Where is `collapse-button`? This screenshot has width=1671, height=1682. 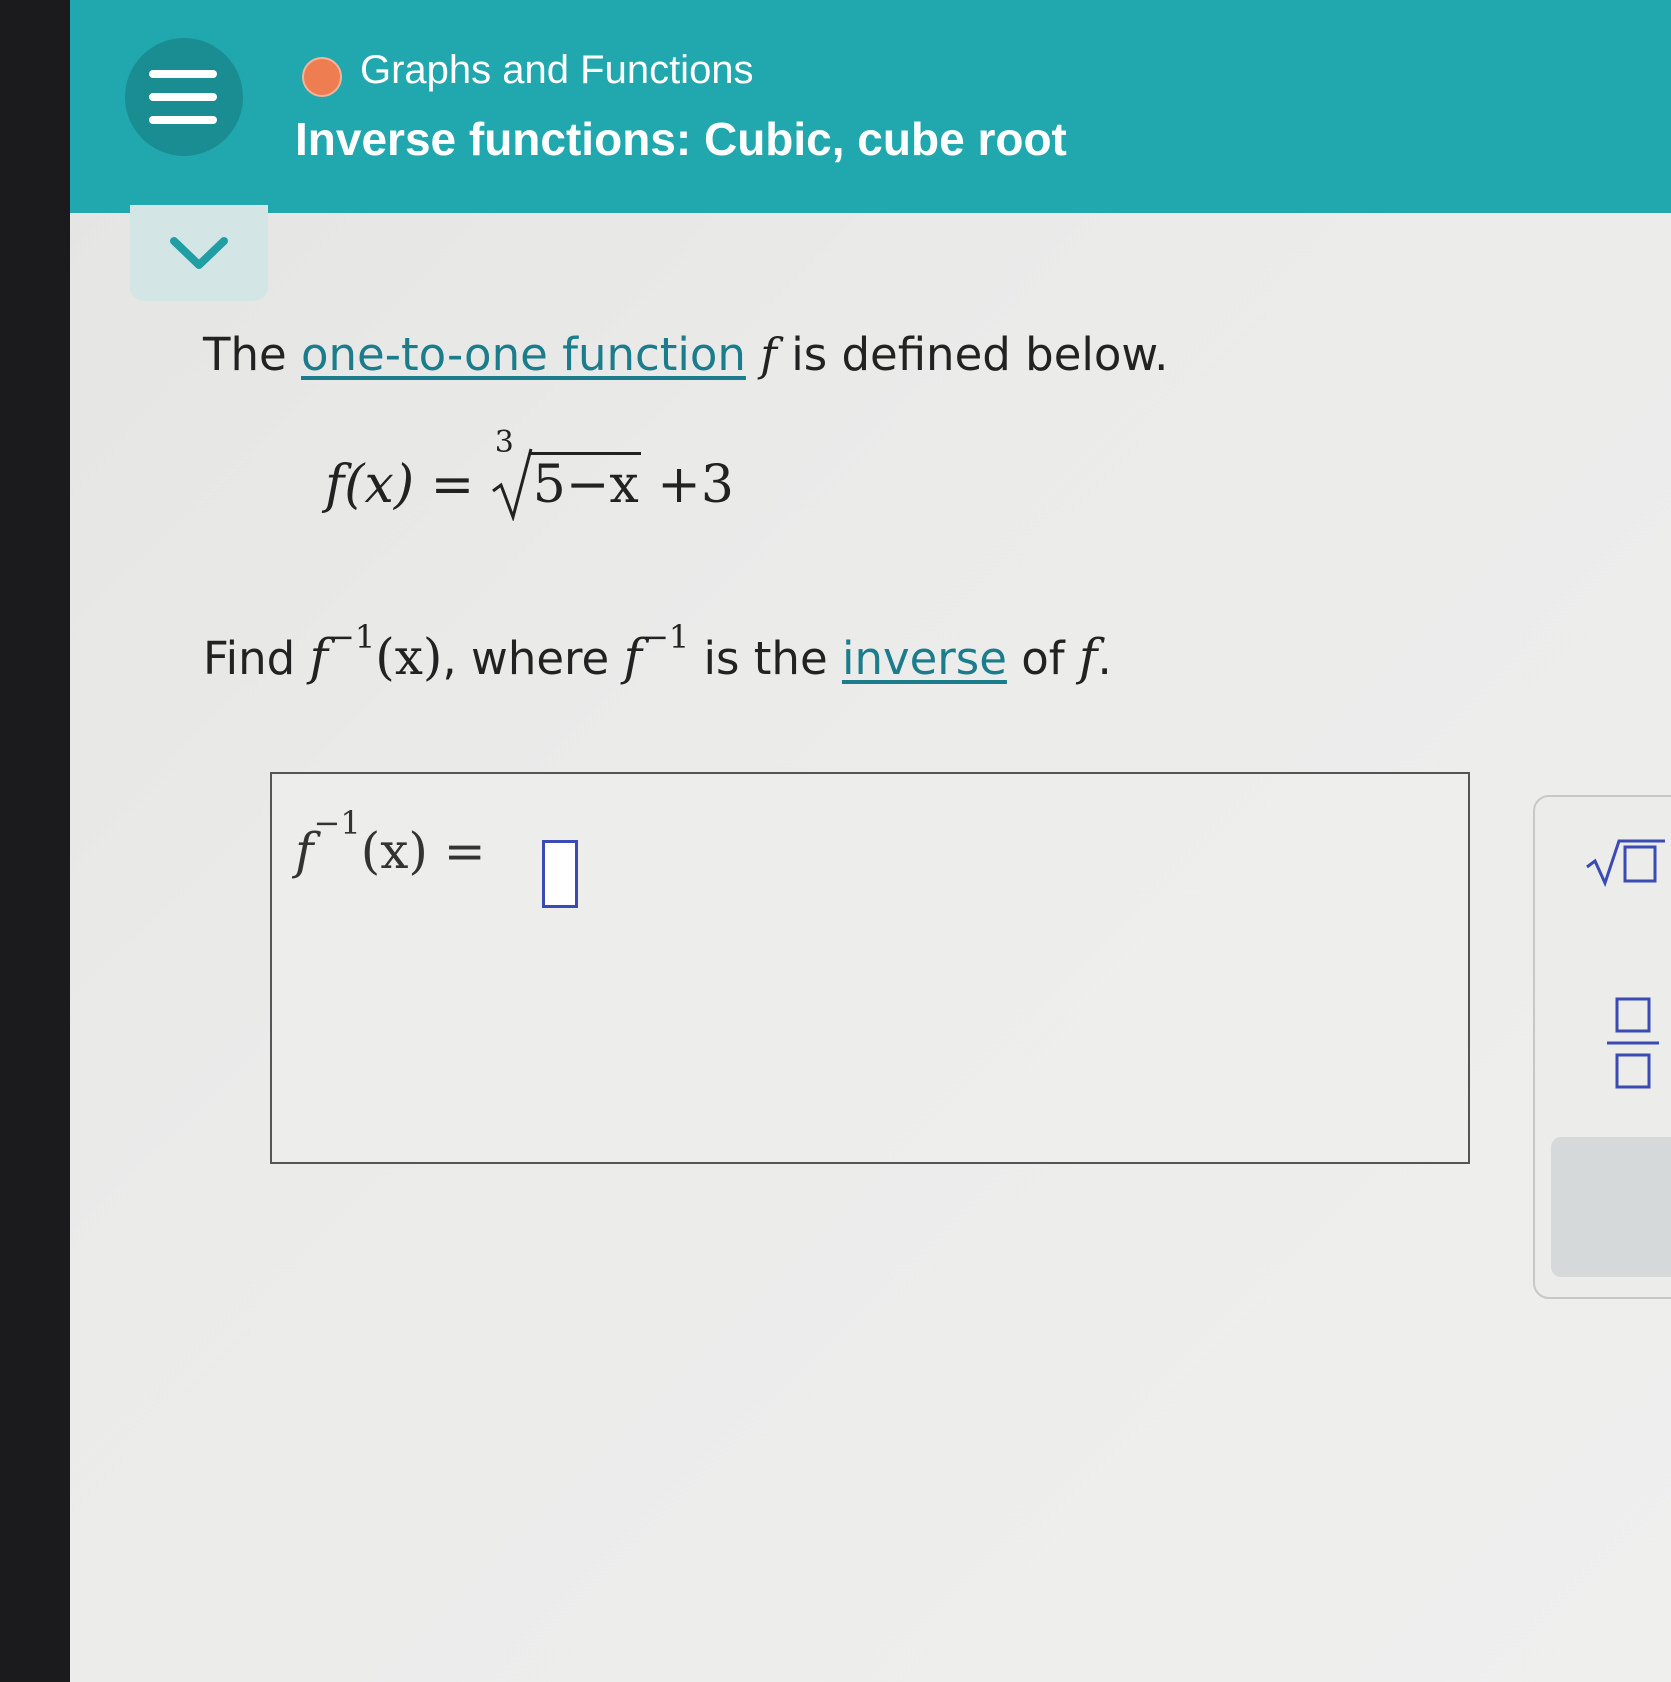 collapse-button is located at coordinates (199, 253).